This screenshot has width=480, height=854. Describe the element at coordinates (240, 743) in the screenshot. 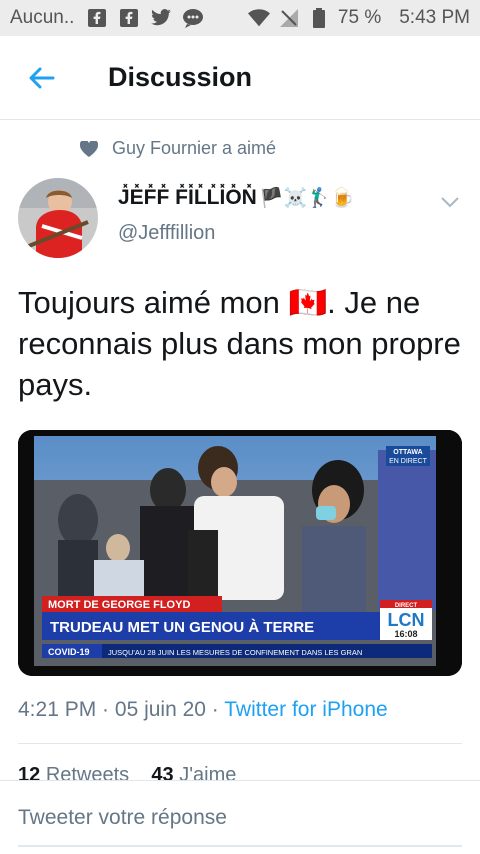

I see `divider` at that location.